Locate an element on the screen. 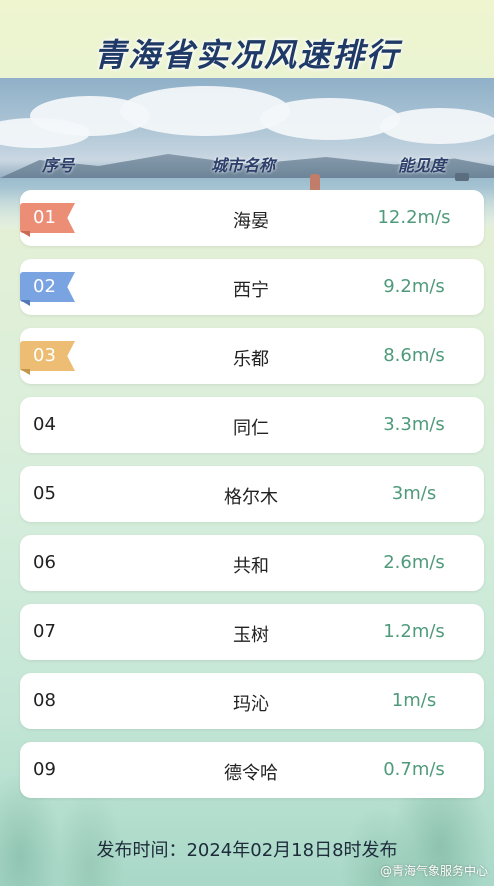 The width and height of the screenshot is (494, 886). city-name: 西宁 is located at coordinates (251, 290).